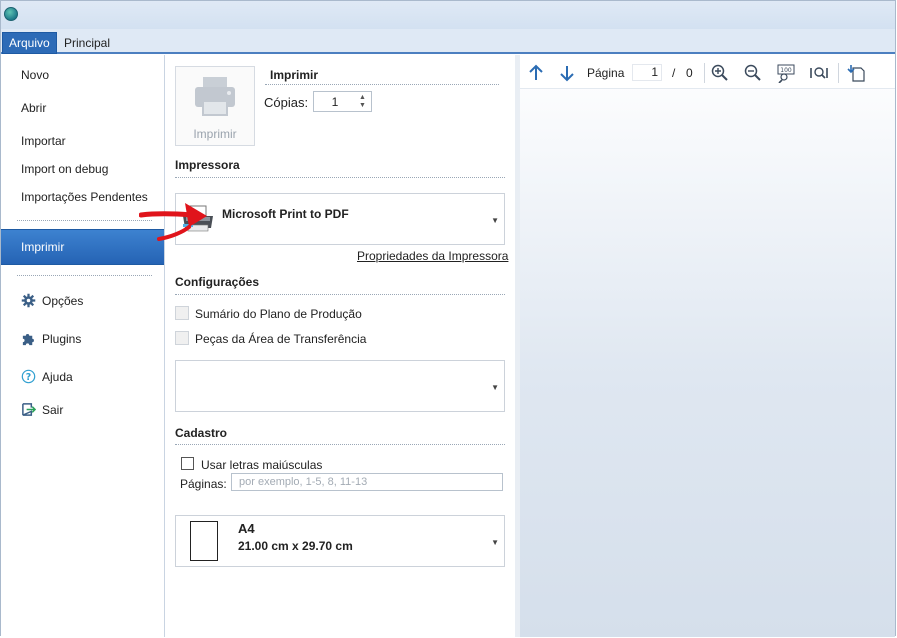  Describe the element at coordinates (29, 43) in the screenshot. I see `tab-arquivo: Arquivo` at that location.